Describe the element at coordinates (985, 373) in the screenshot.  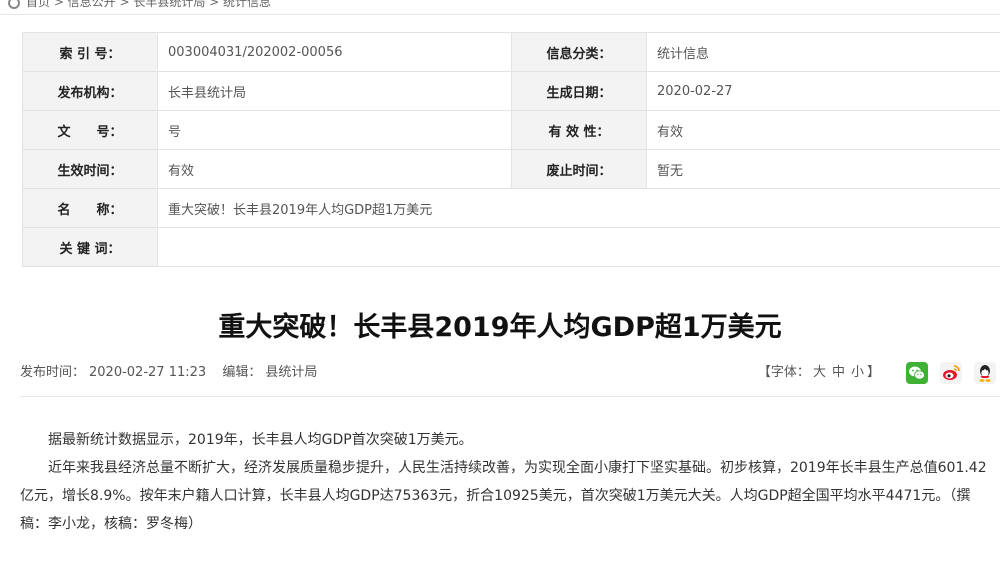
I see `qq-share-icon` at that location.